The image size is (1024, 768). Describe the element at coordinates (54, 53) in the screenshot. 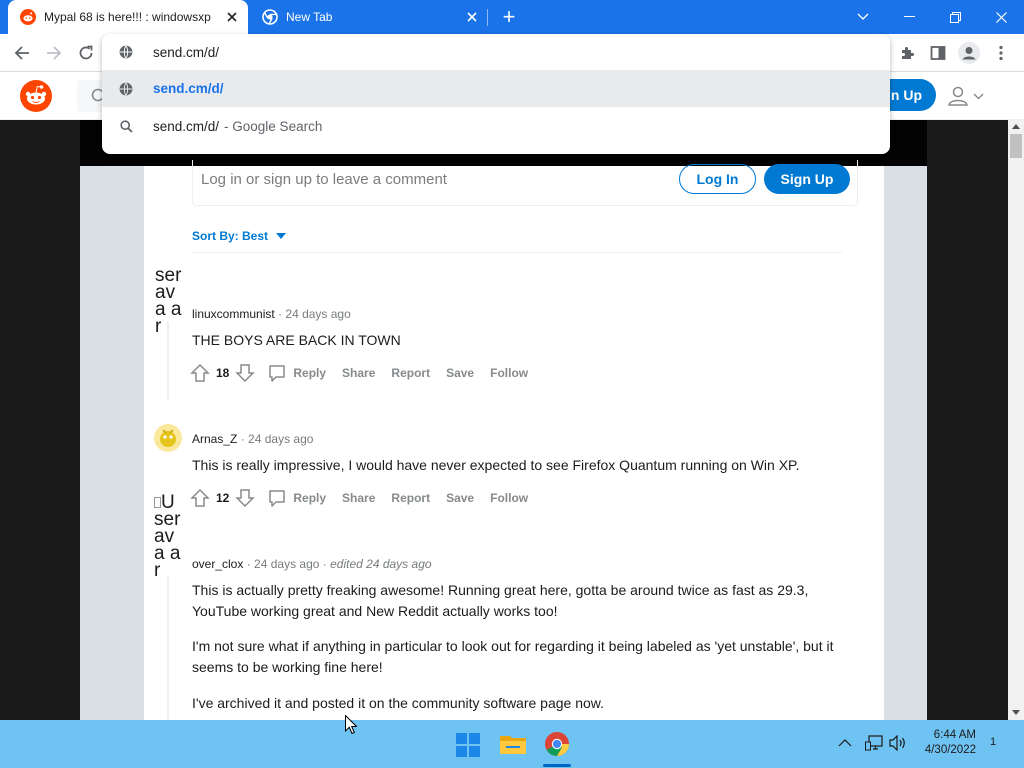

I see `forward-button` at that location.